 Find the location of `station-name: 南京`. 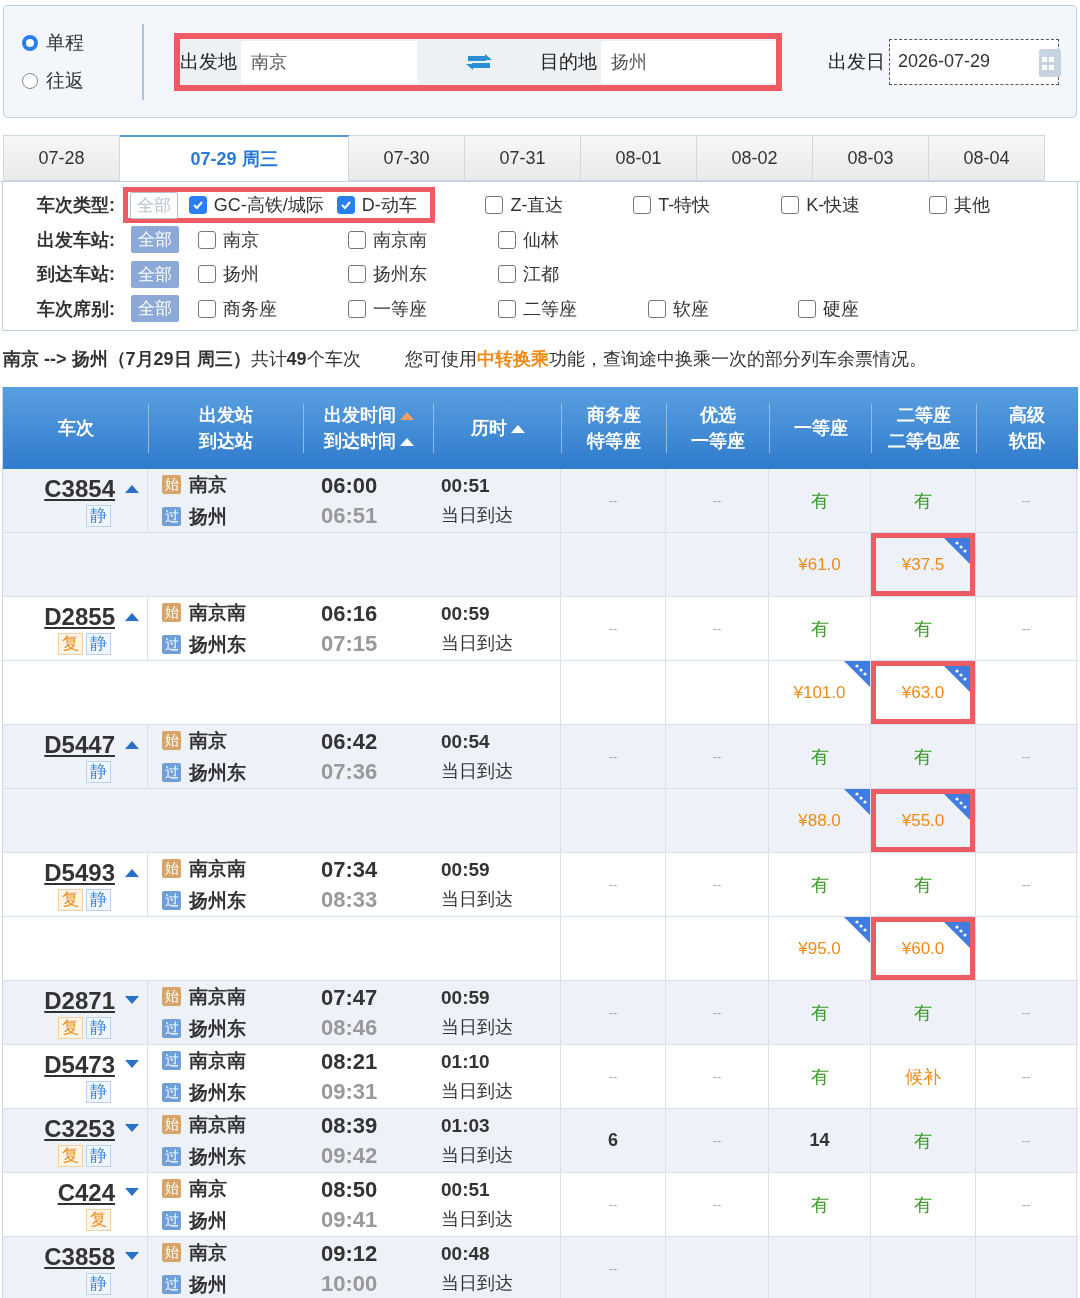

station-name: 南京 is located at coordinates (208, 1188).